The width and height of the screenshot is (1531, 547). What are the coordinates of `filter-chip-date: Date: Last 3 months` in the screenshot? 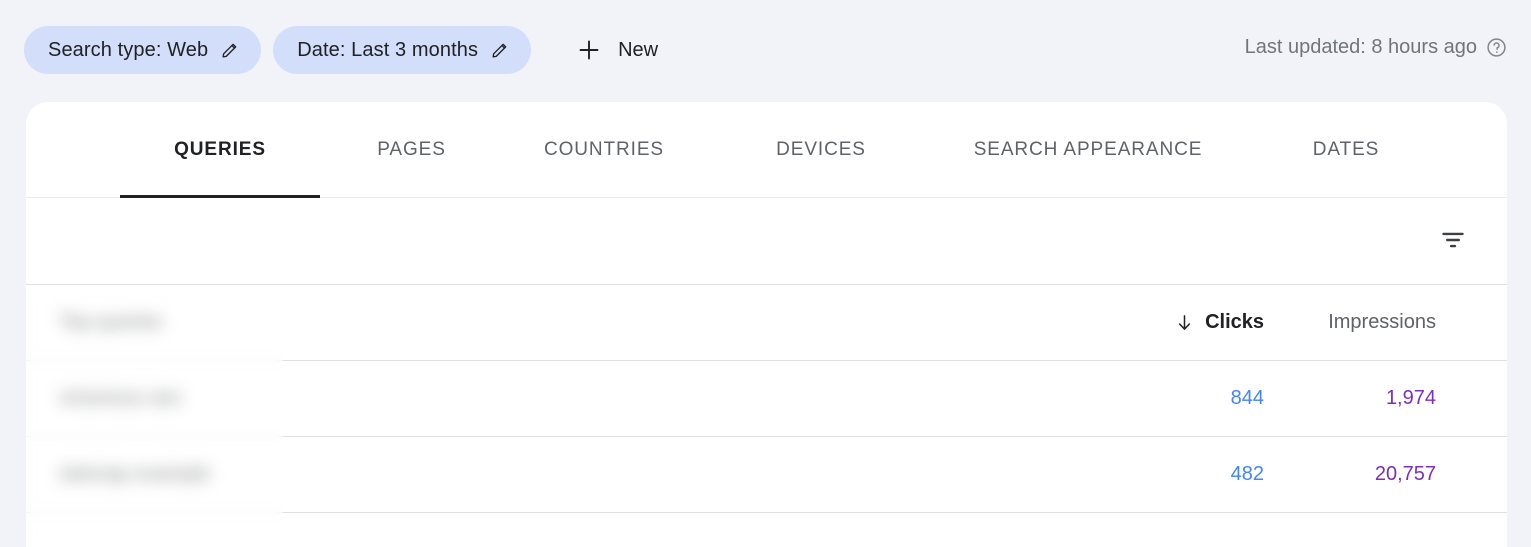 It's located at (402, 50).